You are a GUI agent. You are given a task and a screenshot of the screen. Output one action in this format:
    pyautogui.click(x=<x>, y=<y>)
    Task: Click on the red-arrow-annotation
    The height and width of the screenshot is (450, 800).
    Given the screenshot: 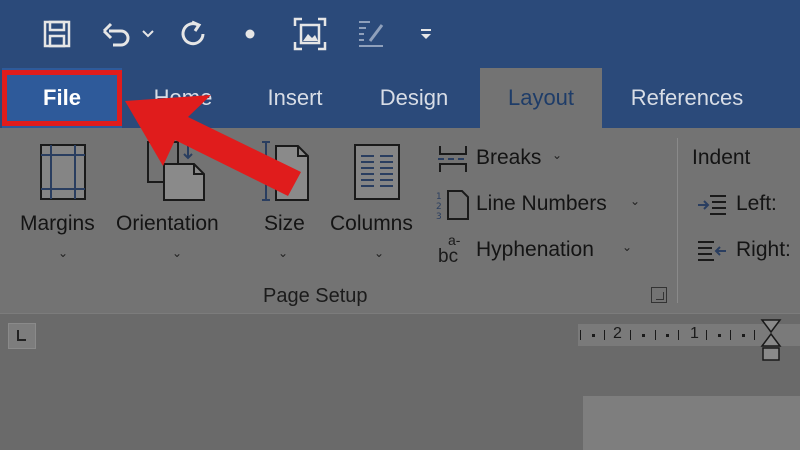 What is the action you would take?
    pyautogui.click(x=213, y=145)
    